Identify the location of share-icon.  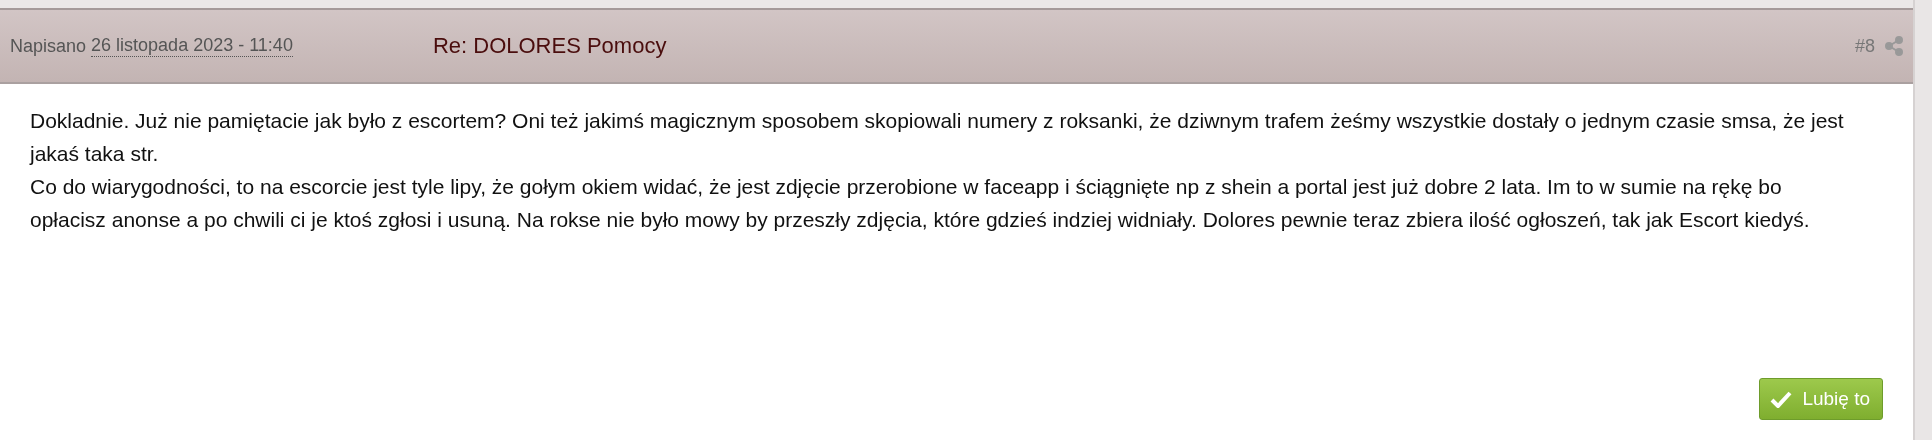
(1894, 46).